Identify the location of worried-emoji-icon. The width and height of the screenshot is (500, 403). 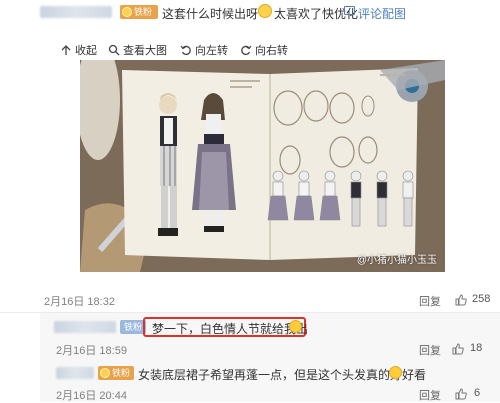
(395, 372).